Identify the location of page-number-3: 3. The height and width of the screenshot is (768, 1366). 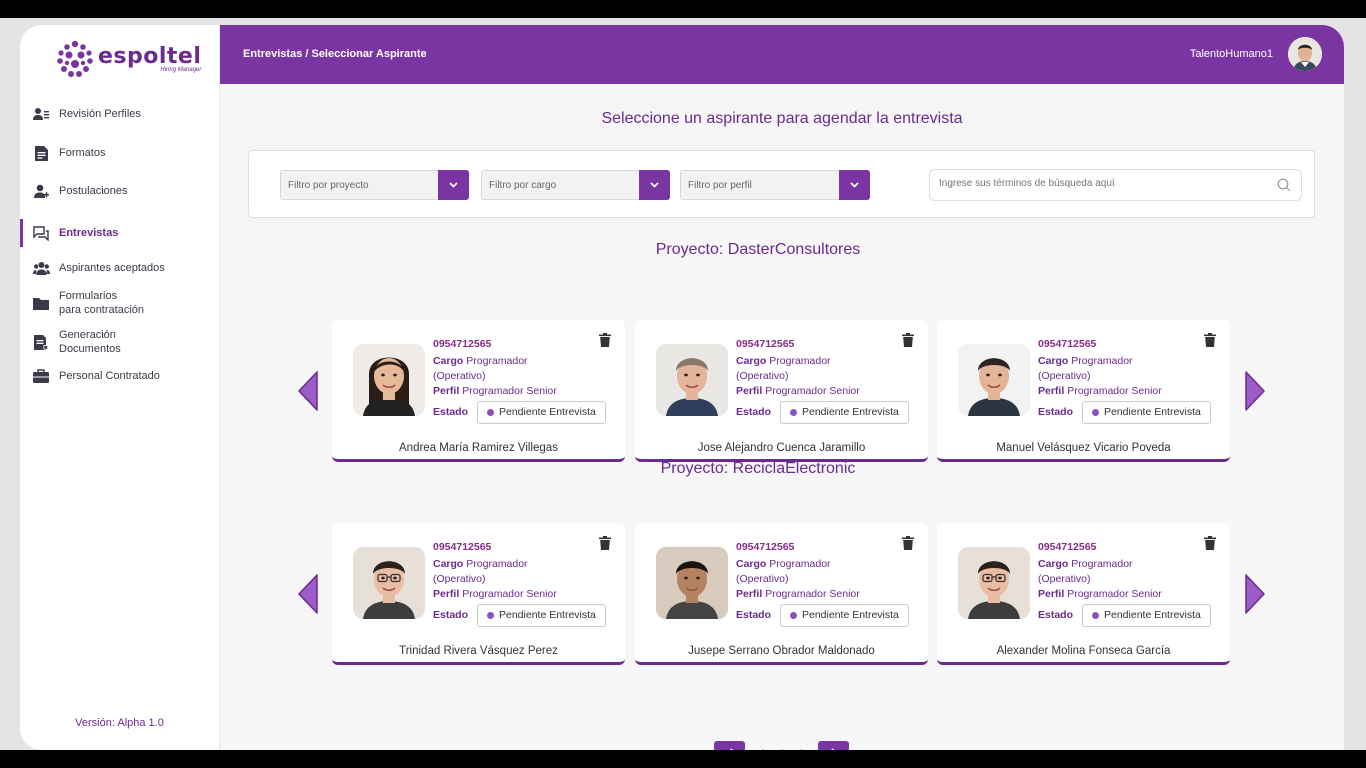
(801, 749).